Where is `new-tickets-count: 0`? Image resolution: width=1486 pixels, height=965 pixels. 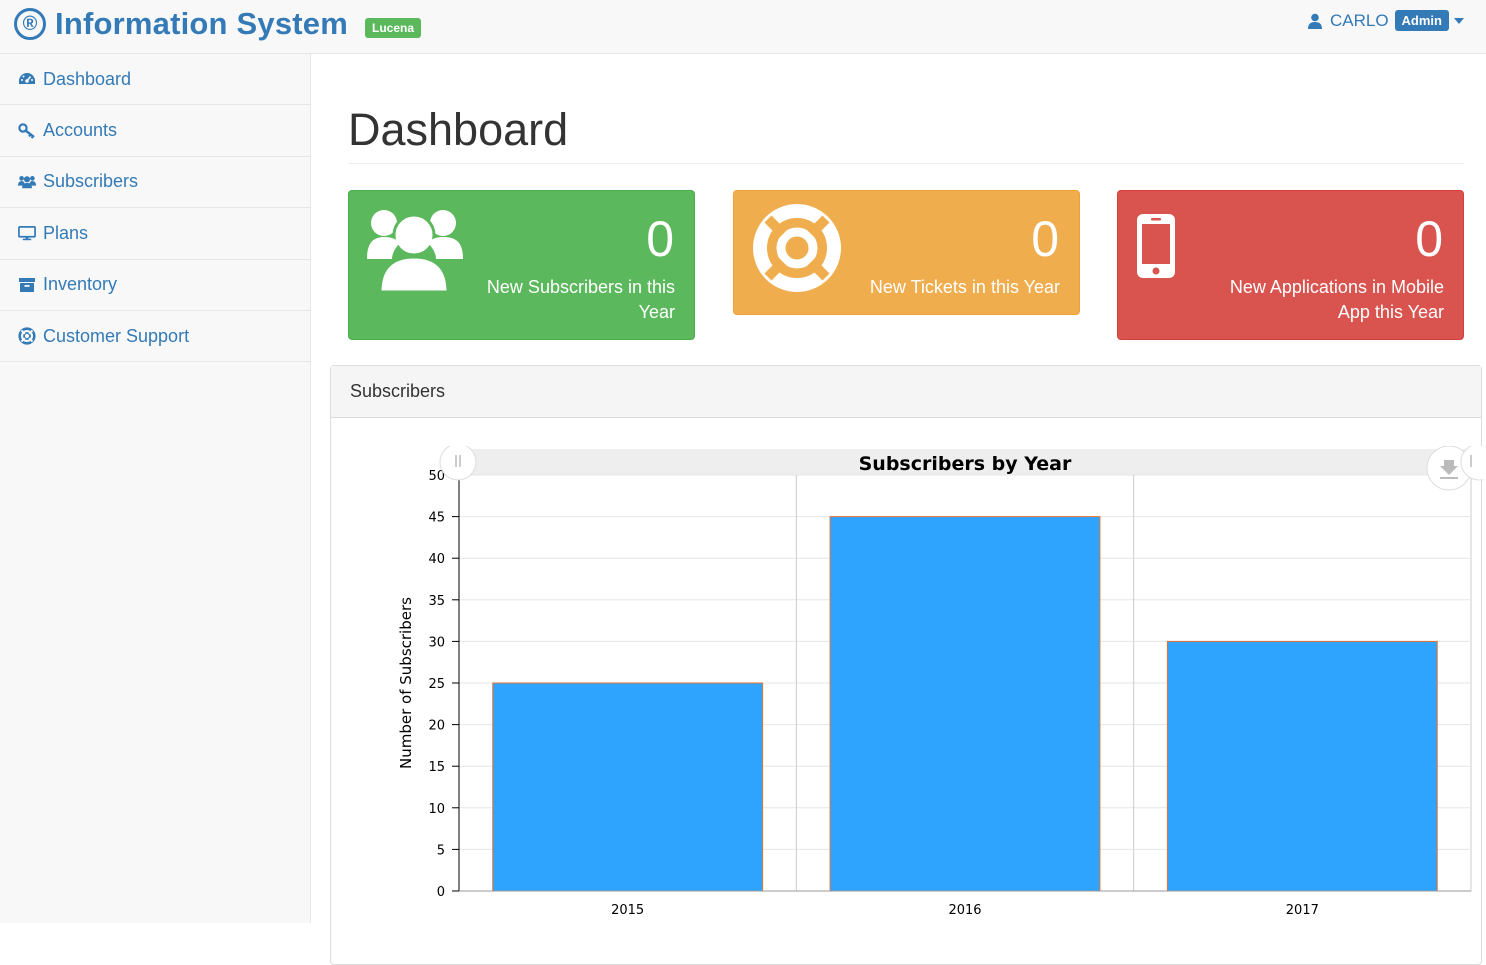
new-tickets-count: 0 is located at coordinates (1045, 239).